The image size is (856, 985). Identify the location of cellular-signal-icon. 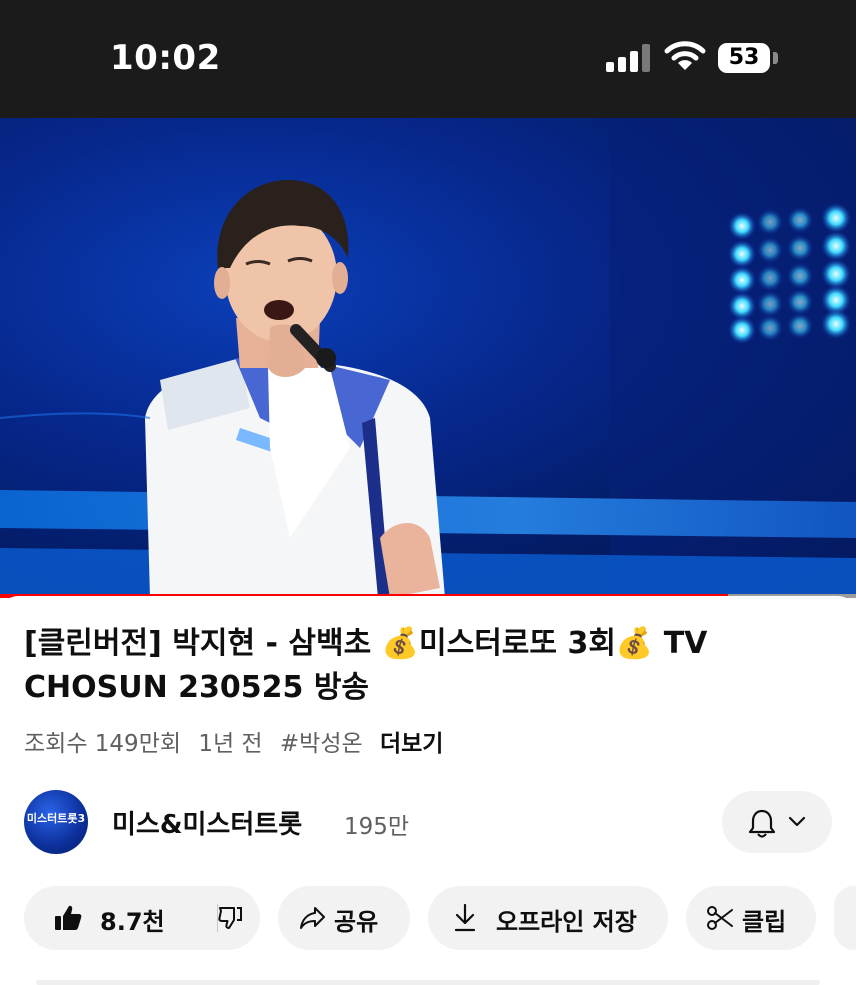
(628, 58).